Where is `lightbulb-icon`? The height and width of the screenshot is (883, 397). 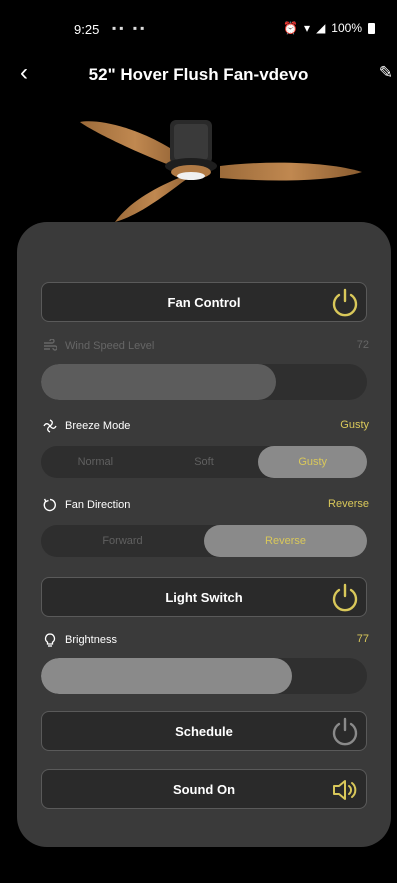 lightbulb-icon is located at coordinates (50, 640).